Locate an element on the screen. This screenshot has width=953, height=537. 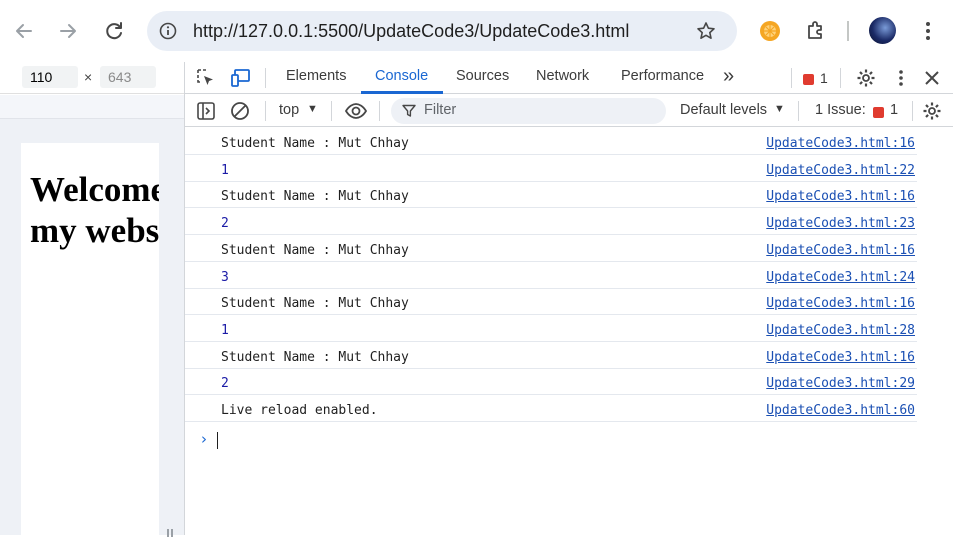
console-message-row: Live reload enabled. UpdateCode3.html:60 is located at coordinates (551, 408).